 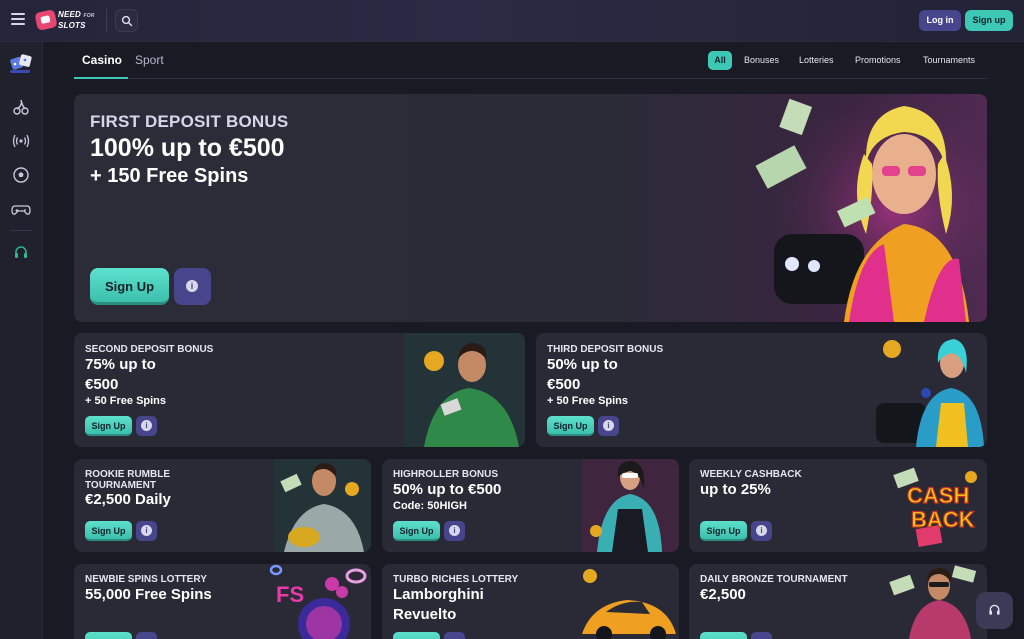 What do you see at coordinates (189, 121) in the screenshot?
I see `hero-kicker: FIRST DEPOSIT BONUS` at bounding box center [189, 121].